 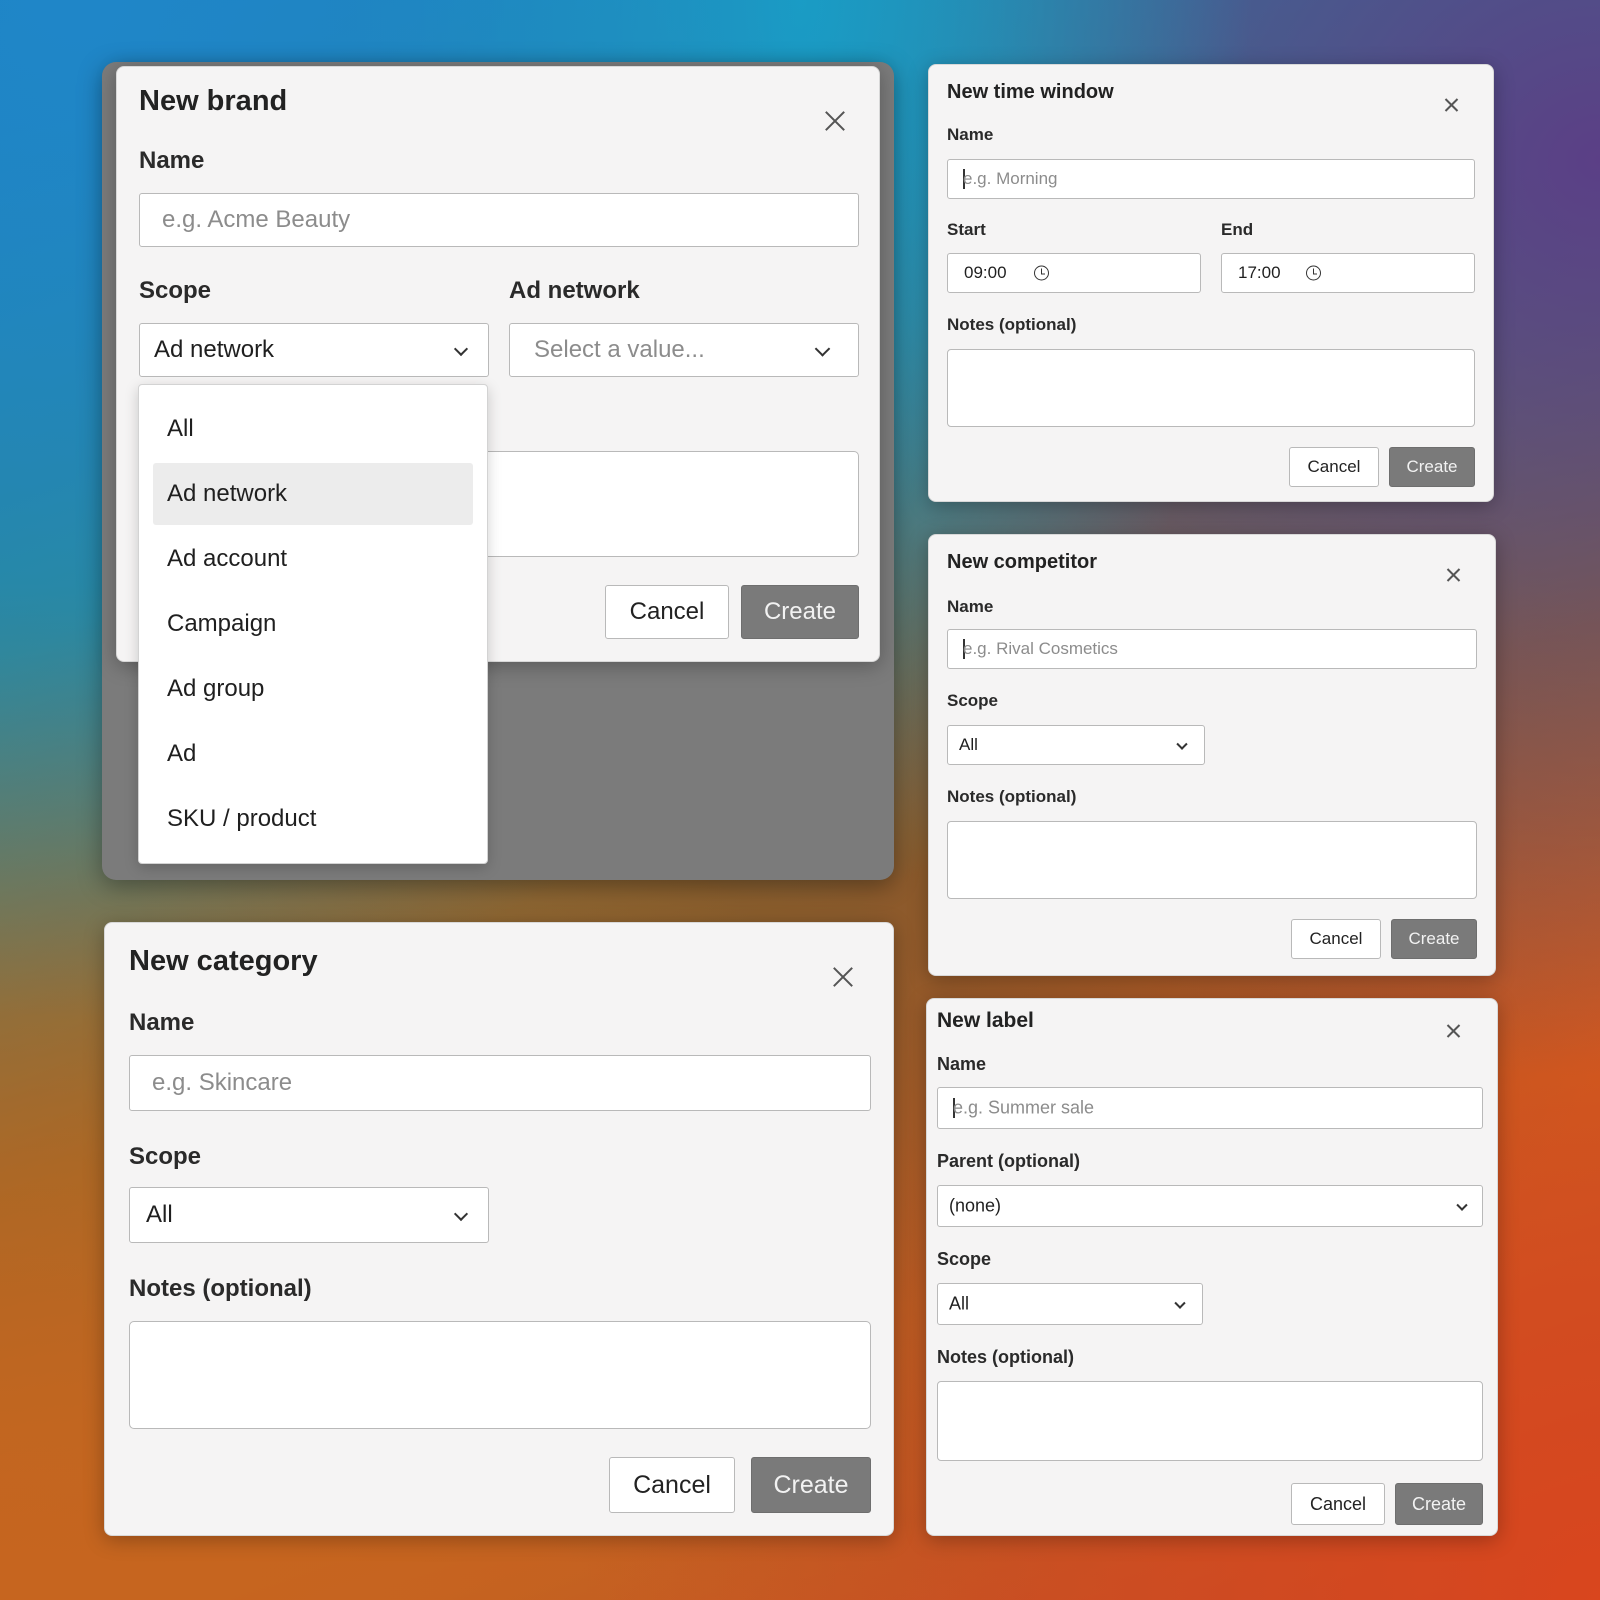 I want to click on name-input: e.g. Acme Beauty, so click(x=499, y=220).